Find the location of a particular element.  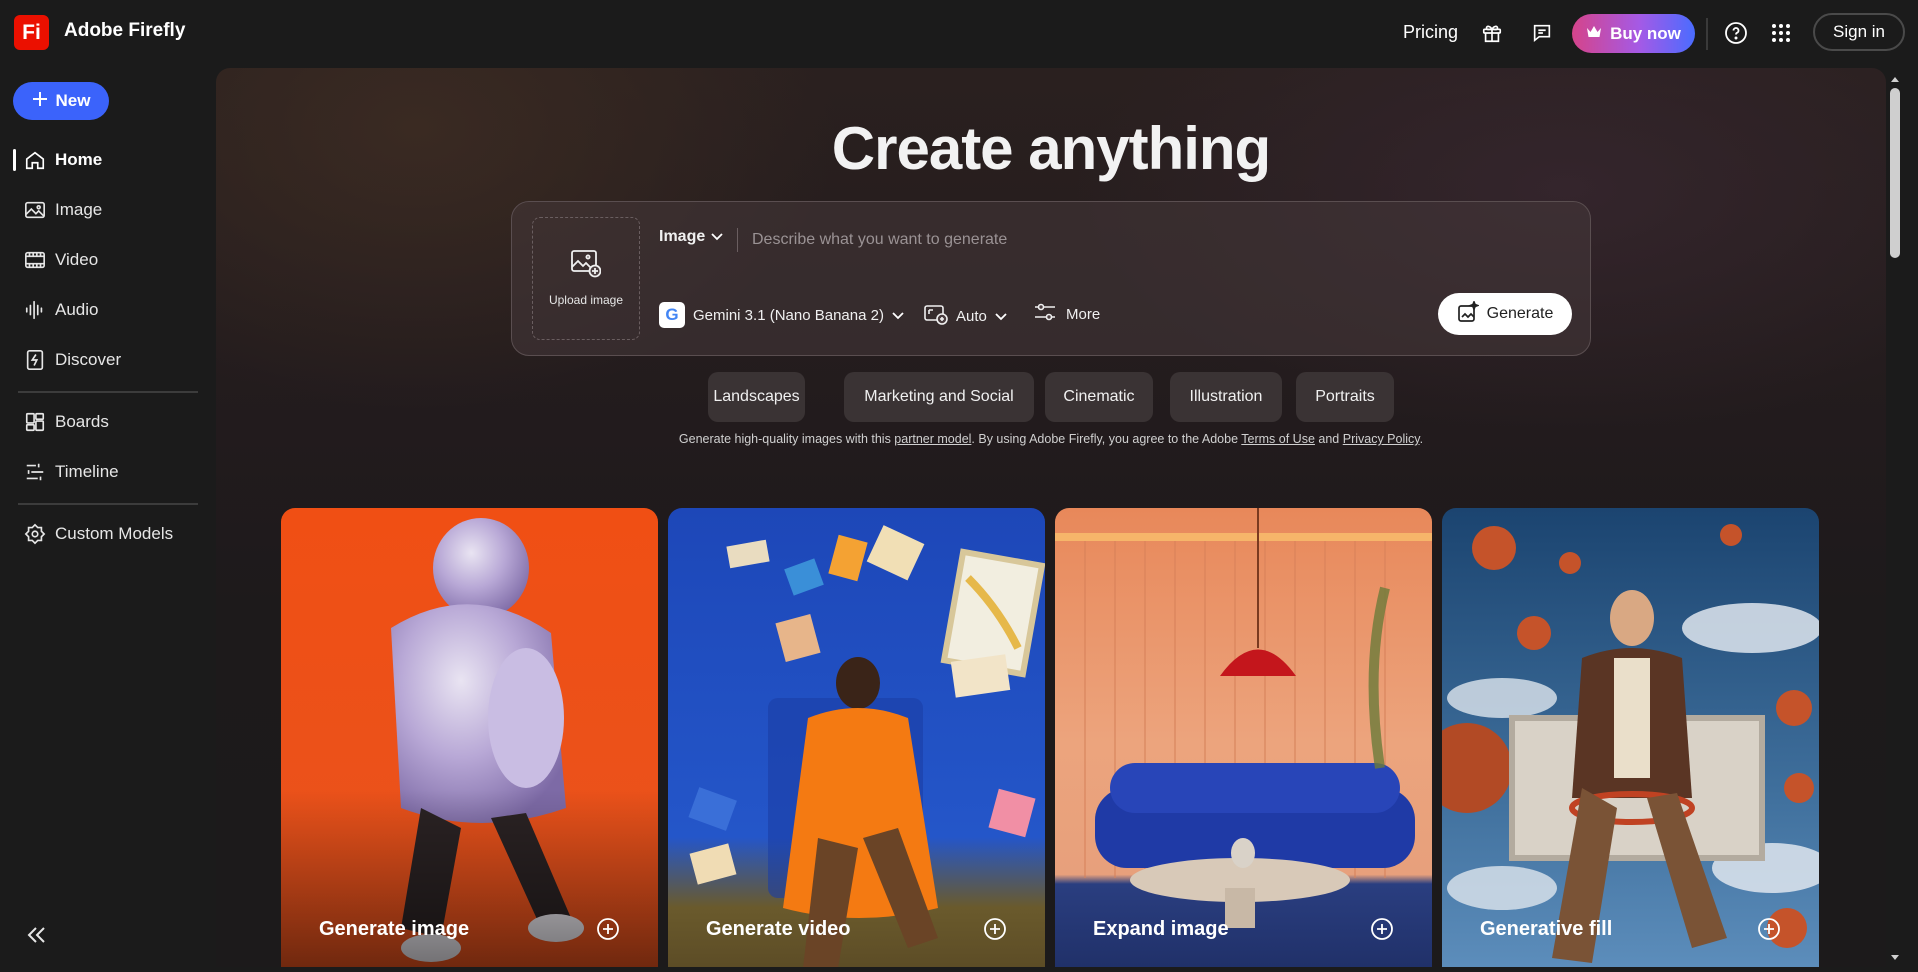

help-icon is located at coordinates (1736, 33).